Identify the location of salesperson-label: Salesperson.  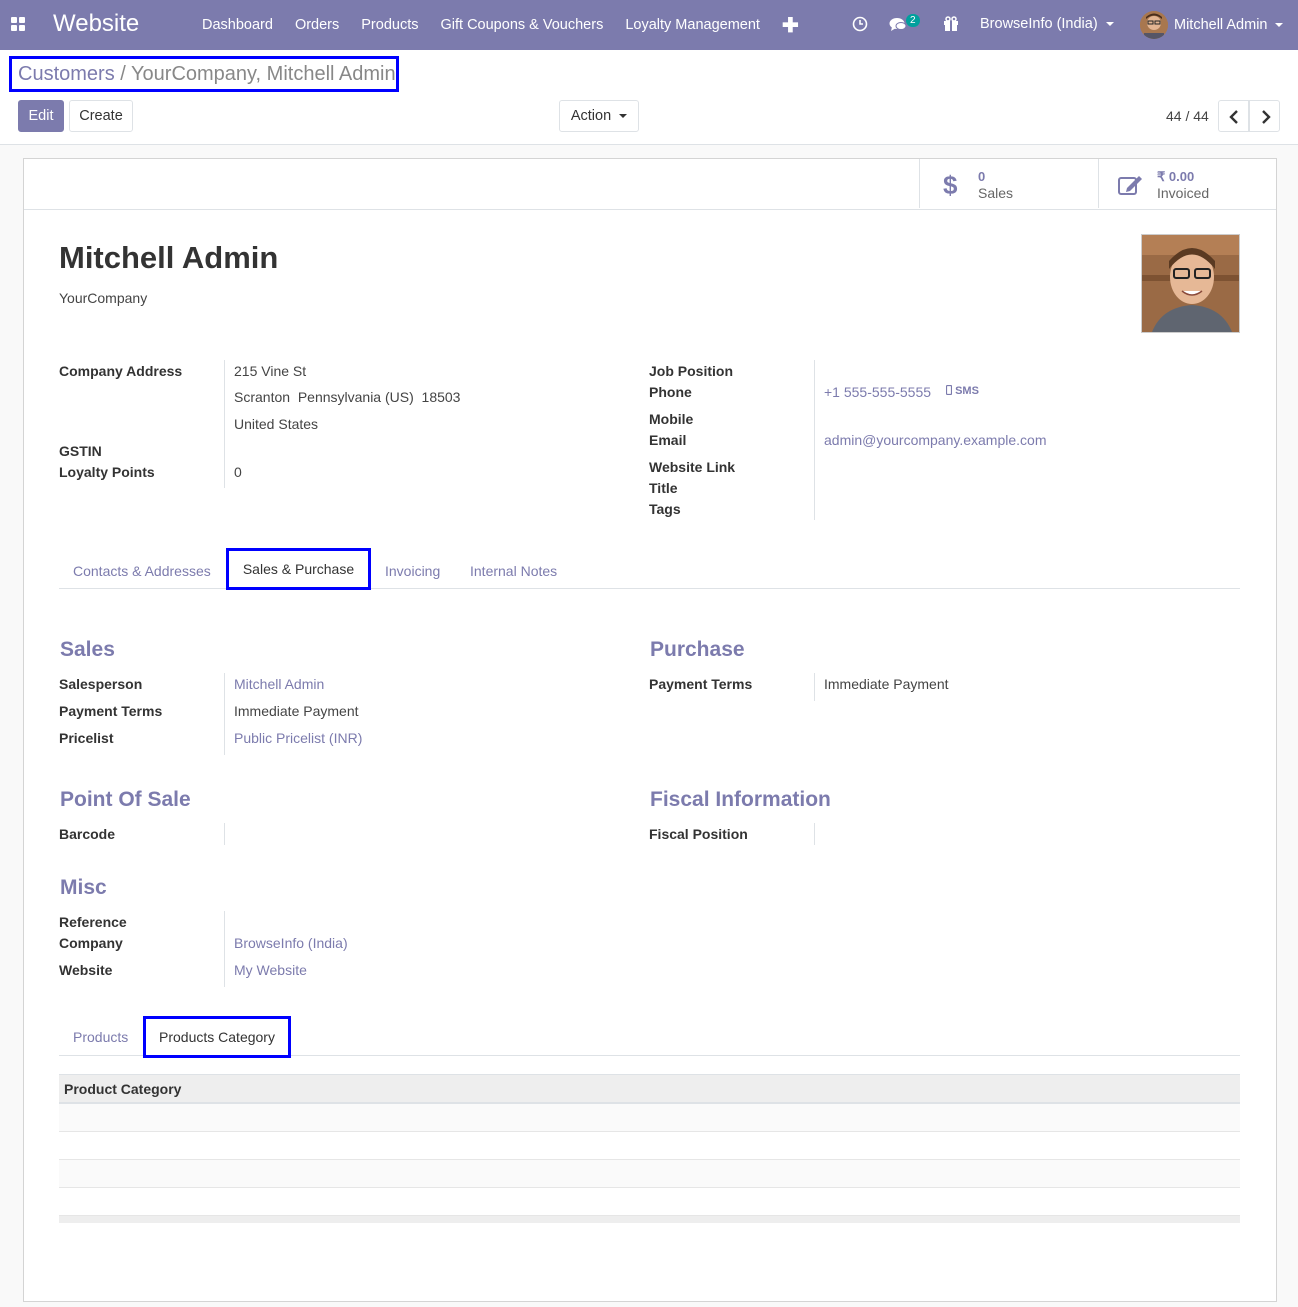
(101, 684).